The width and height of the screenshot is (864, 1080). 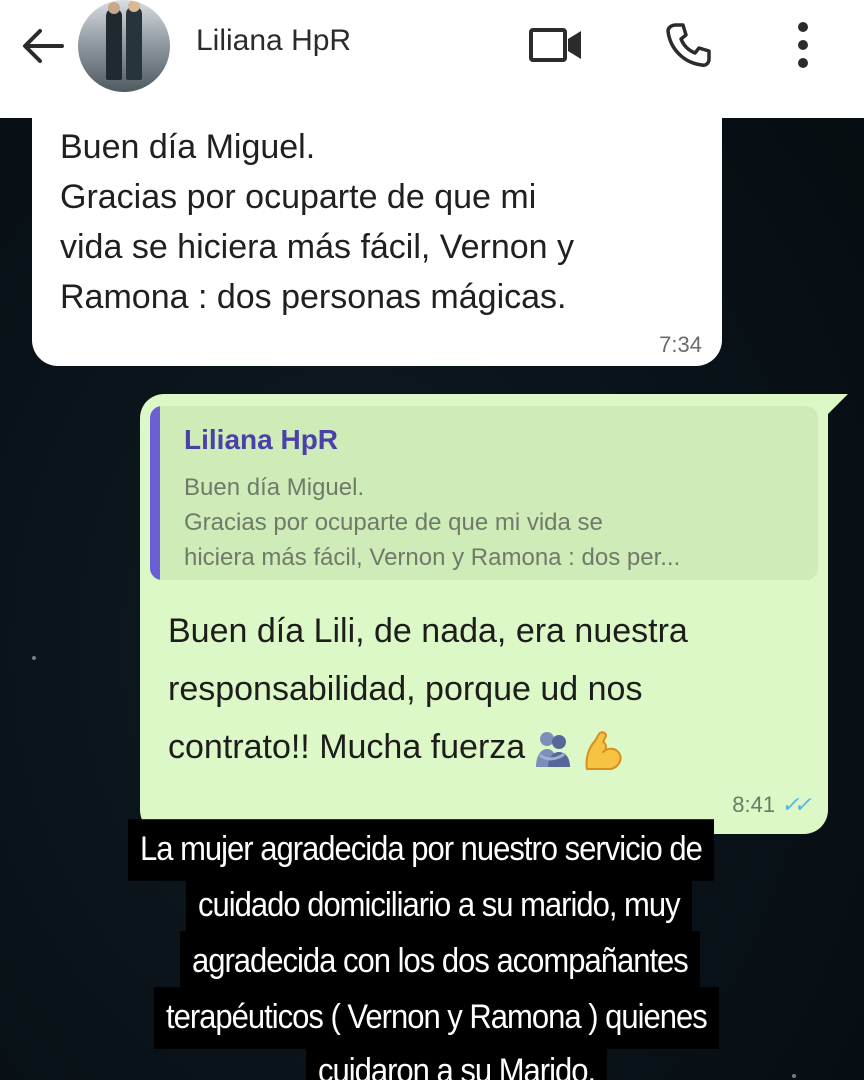 What do you see at coordinates (261, 439) in the screenshot?
I see `quoted-author: Liliana HpR` at bounding box center [261, 439].